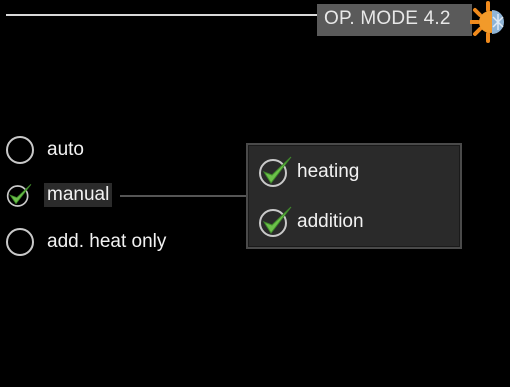 The height and width of the screenshot is (387, 510). What do you see at coordinates (65, 149) in the screenshot?
I see `mode-label-auto: auto` at bounding box center [65, 149].